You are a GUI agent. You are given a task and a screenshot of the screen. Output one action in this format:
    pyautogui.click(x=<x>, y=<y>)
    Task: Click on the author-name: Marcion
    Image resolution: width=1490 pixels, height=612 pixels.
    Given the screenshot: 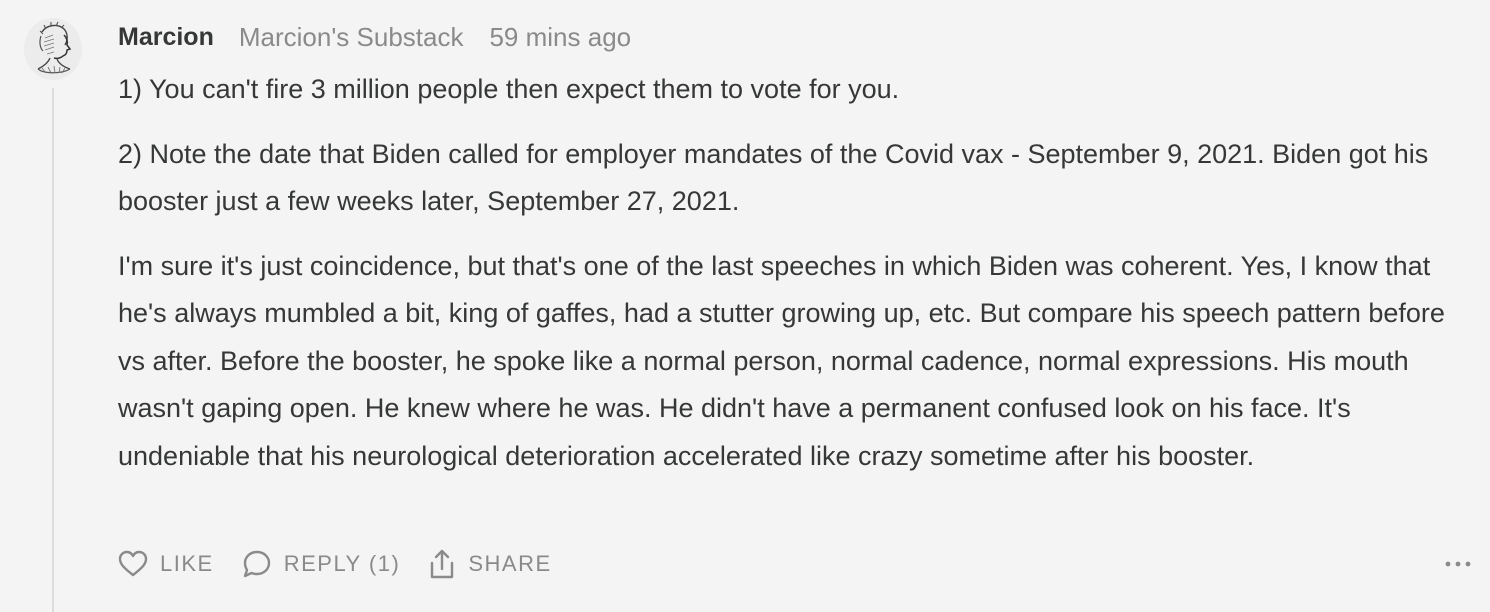 What is the action you would take?
    pyautogui.click(x=166, y=37)
    